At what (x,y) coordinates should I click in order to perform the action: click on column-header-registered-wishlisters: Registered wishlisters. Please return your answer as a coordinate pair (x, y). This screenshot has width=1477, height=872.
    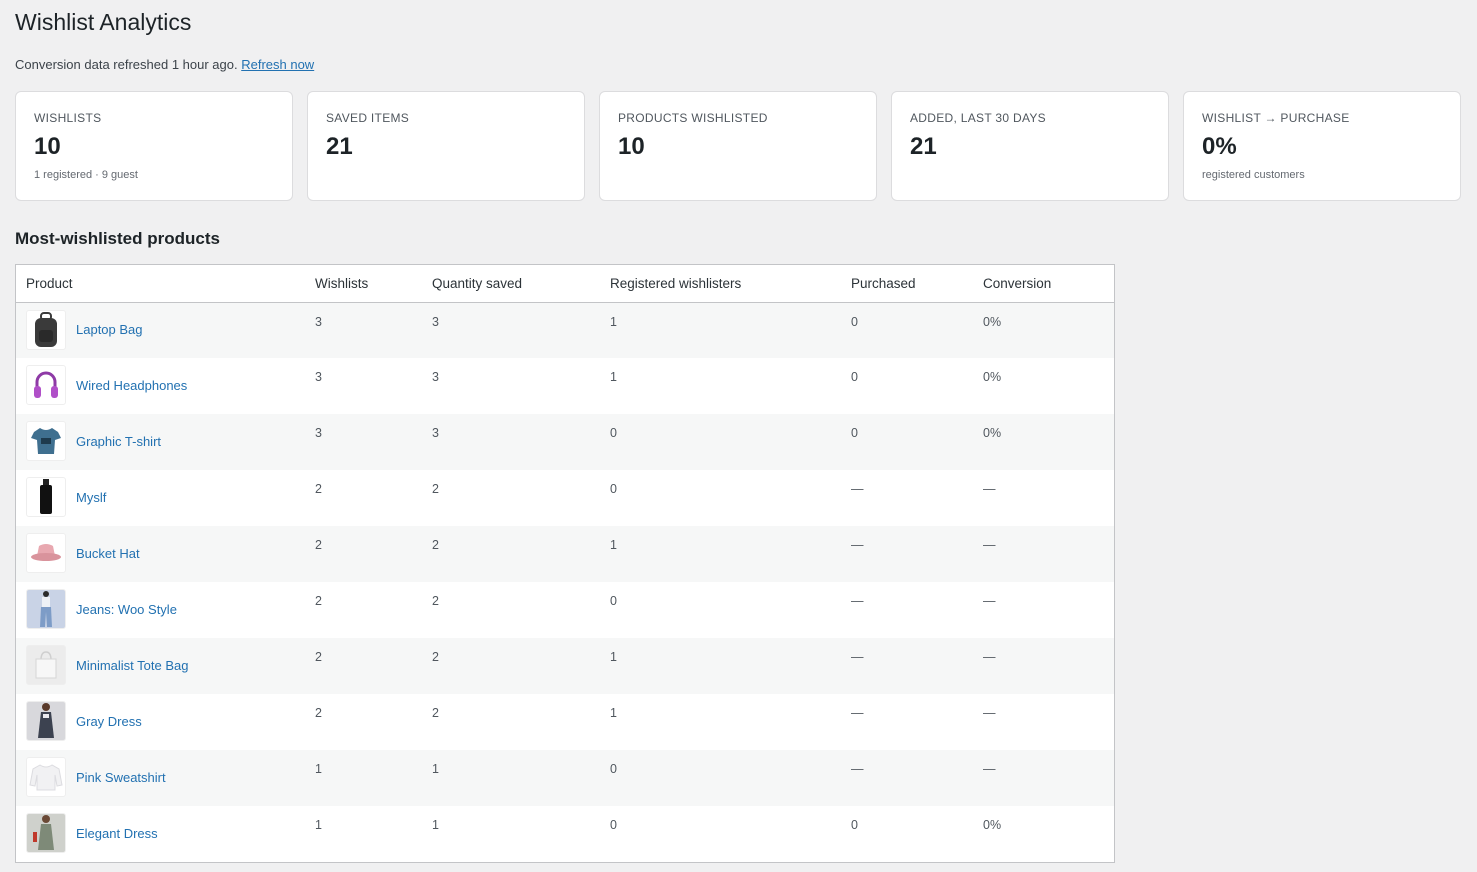
    Looking at the image, I should click on (720, 284).